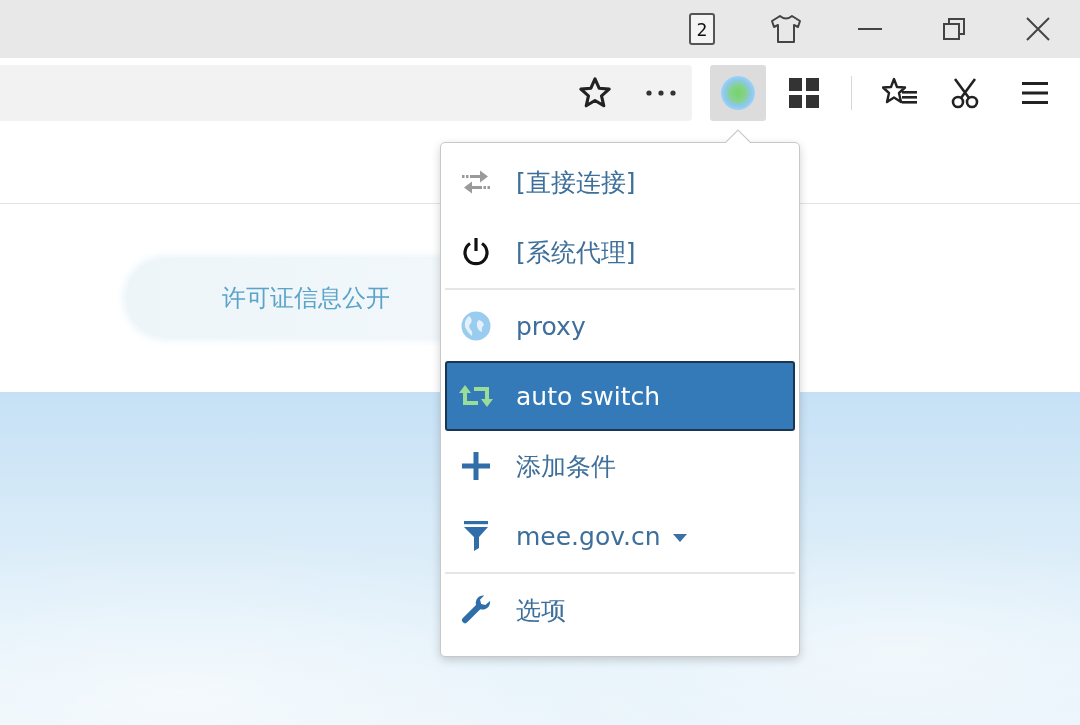  What do you see at coordinates (679, 538) in the screenshot?
I see `caret-icon` at bounding box center [679, 538].